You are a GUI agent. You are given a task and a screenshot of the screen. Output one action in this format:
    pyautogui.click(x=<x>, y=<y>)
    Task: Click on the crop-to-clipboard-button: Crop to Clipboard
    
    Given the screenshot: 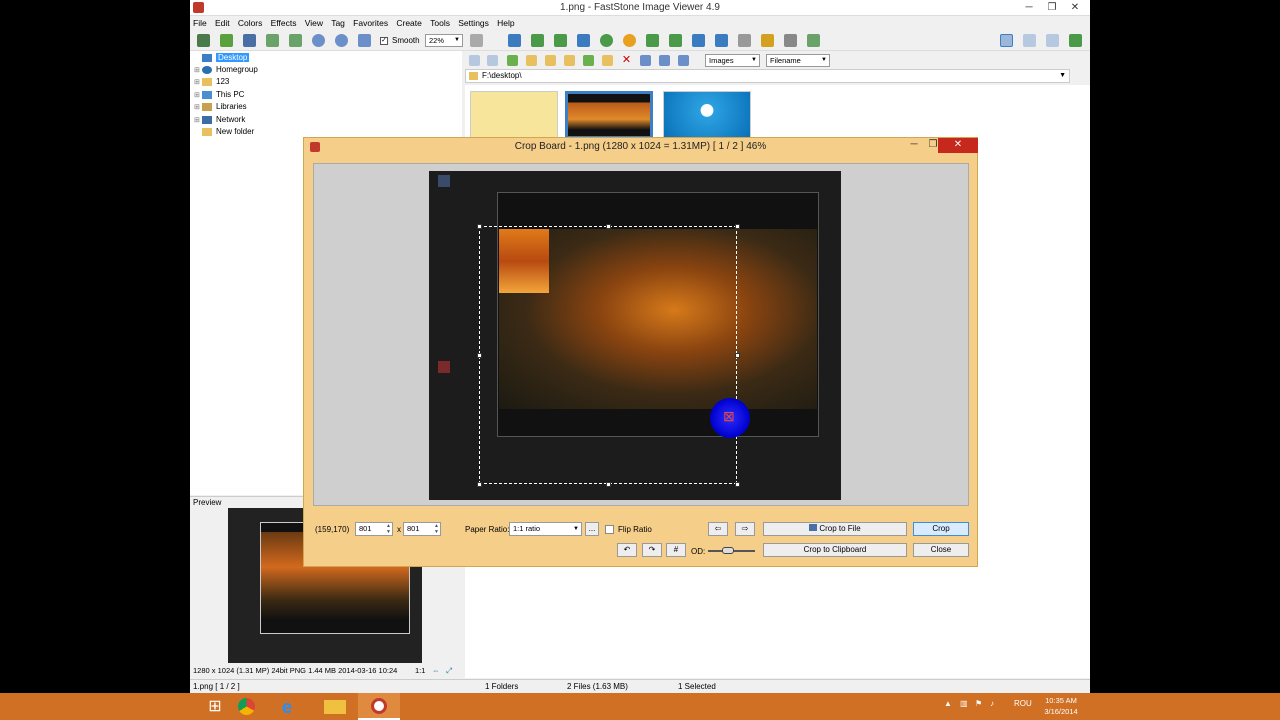 What is the action you would take?
    pyautogui.click(x=835, y=550)
    